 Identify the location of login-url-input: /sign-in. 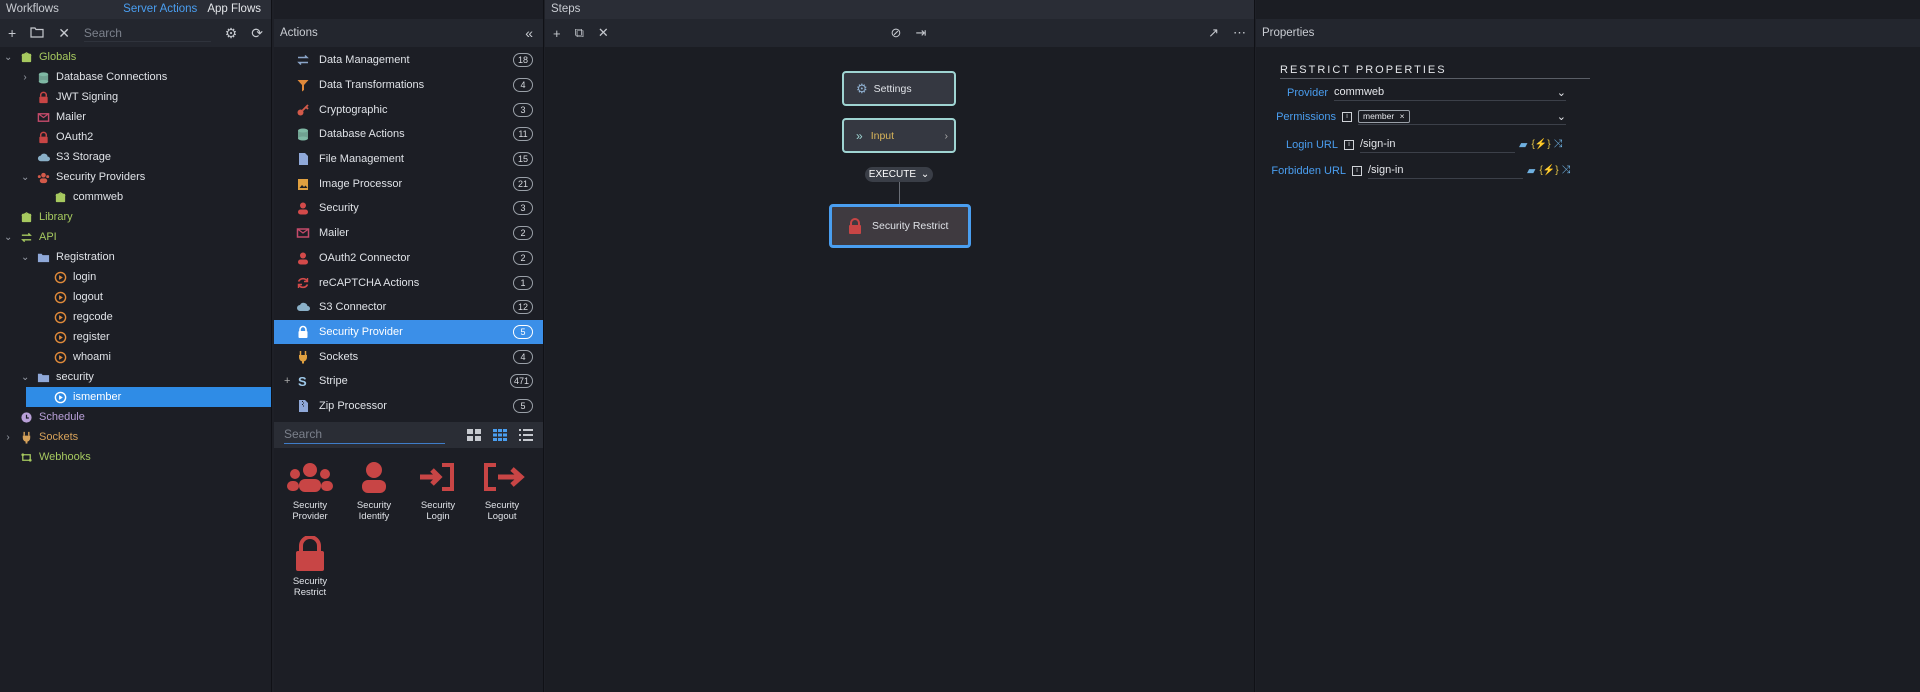
(1437, 144).